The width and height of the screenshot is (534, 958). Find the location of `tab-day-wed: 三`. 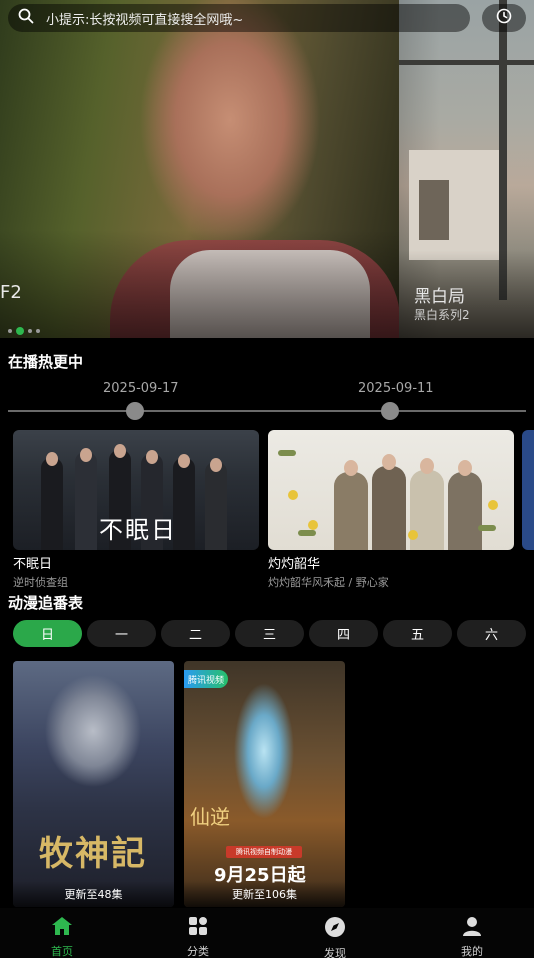

tab-day-wed: 三 is located at coordinates (269, 633).